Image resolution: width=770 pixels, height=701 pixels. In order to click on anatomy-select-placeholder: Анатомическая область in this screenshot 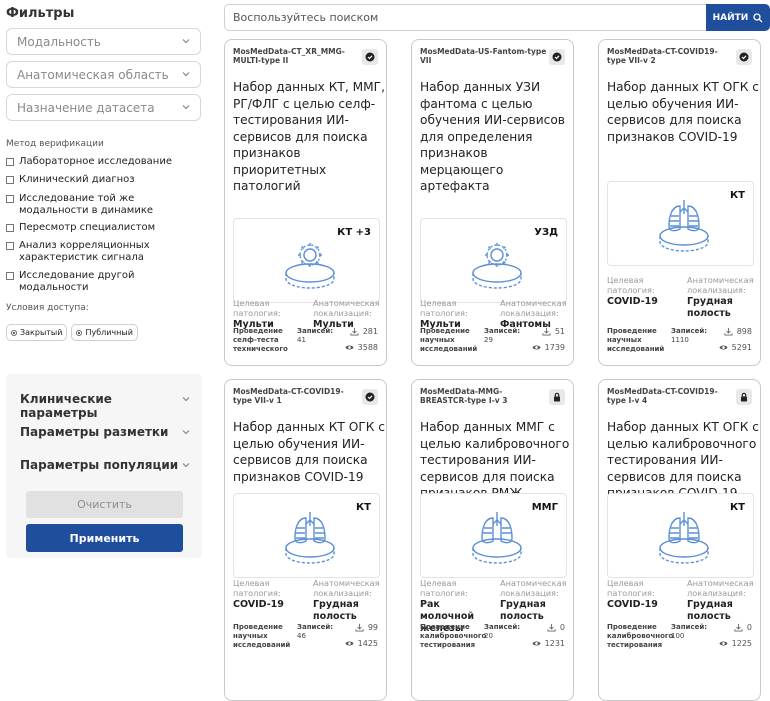, I will do `click(93, 75)`.